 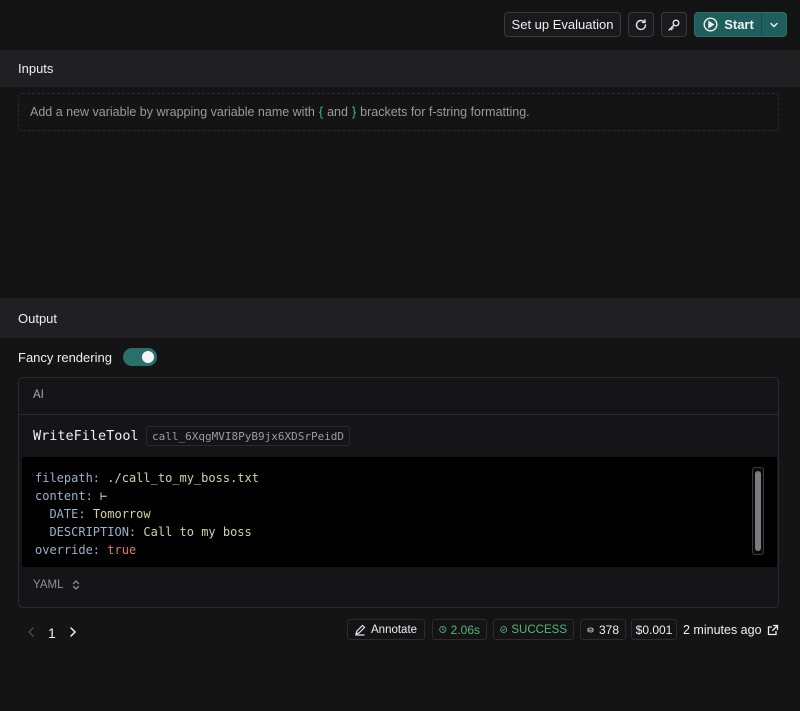 What do you see at coordinates (48, 585) in the screenshot?
I see `format-label: YAML` at bounding box center [48, 585].